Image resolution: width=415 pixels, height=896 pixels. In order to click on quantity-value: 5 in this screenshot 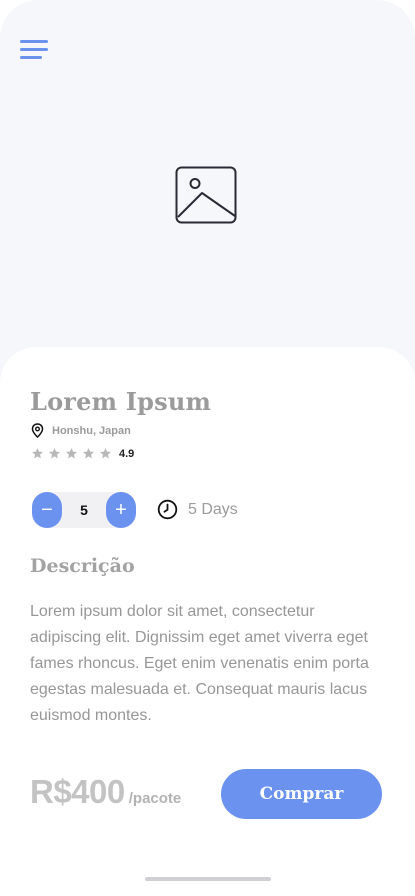, I will do `click(84, 510)`.